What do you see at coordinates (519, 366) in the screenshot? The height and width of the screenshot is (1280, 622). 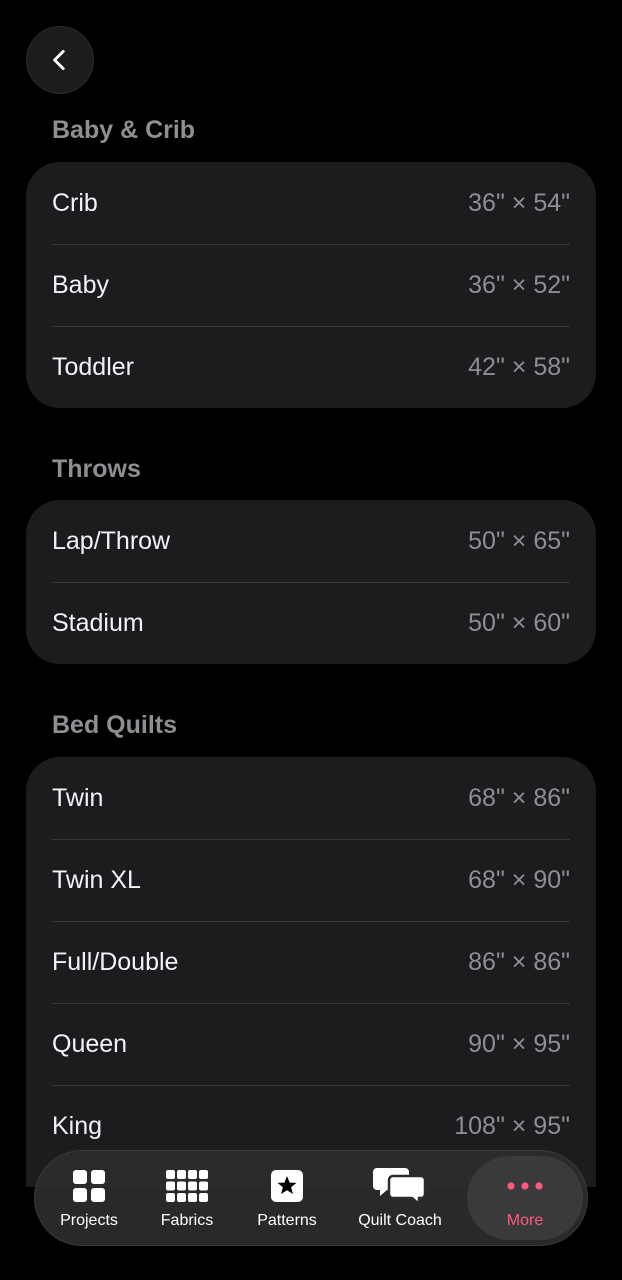 I see `size-dimensions: 42" × 58"` at bounding box center [519, 366].